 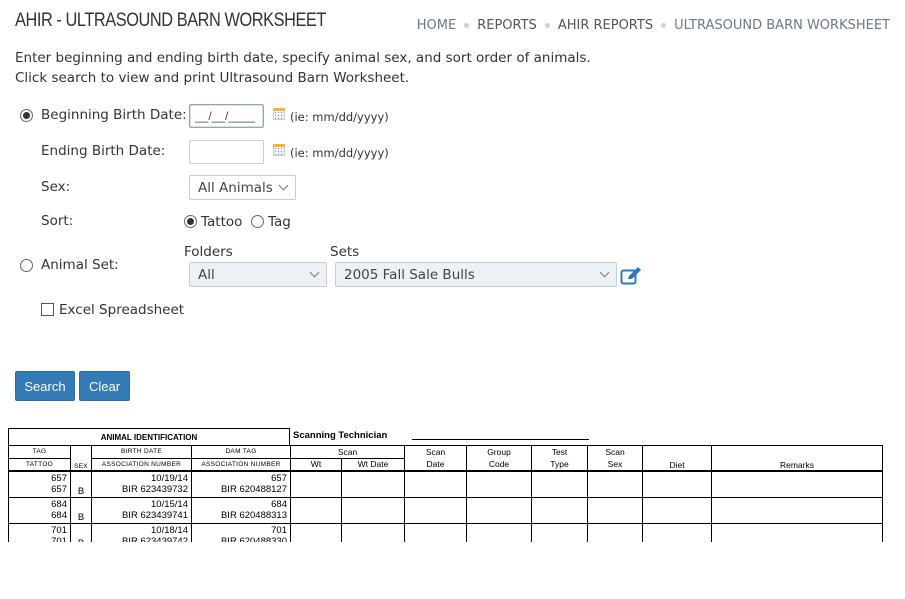 I want to click on col-association-number: ASSOCIATION NUMBER, so click(x=141, y=464).